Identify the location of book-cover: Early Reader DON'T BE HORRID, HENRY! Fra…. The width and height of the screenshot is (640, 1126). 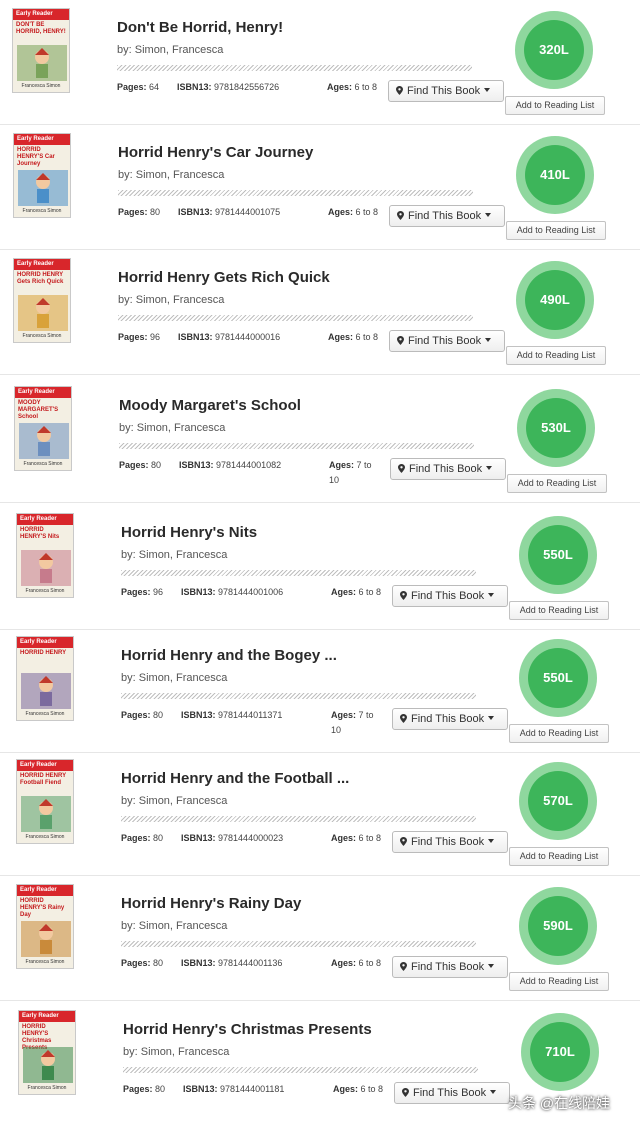
(41, 50).